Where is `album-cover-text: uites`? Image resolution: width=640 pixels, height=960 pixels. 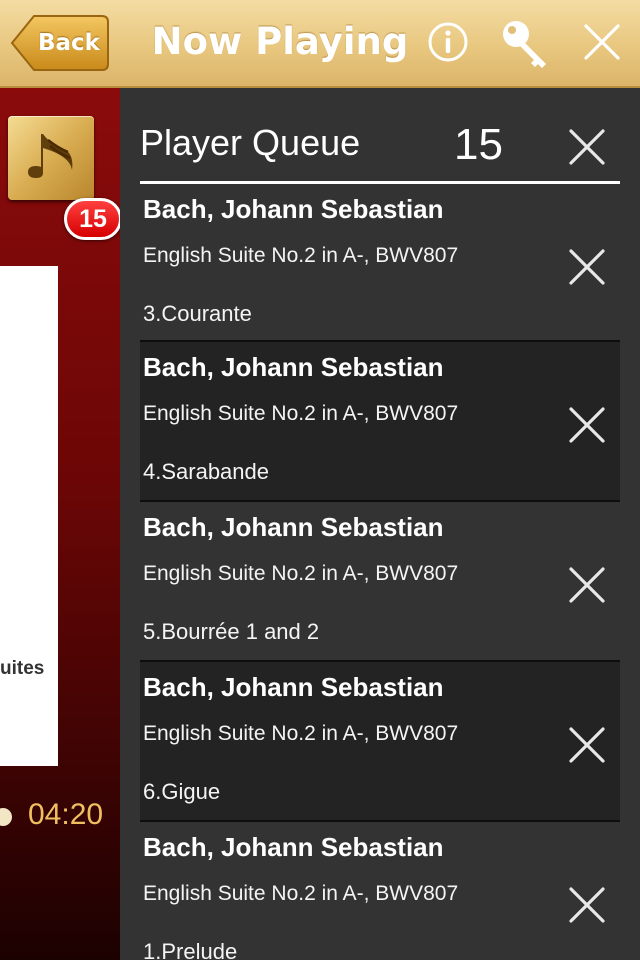 album-cover-text: uites is located at coordinates (22, 668).